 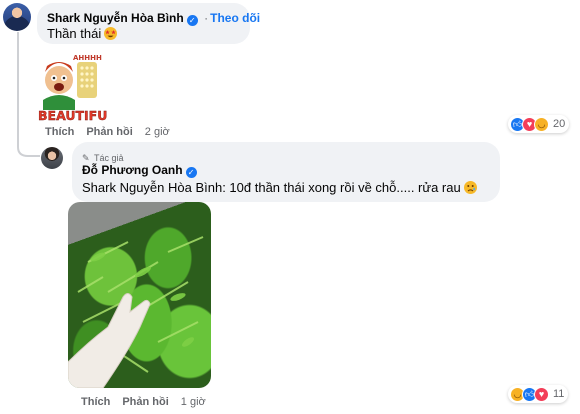 I want to click on thread-connector-line, so click(x=28, y=94).